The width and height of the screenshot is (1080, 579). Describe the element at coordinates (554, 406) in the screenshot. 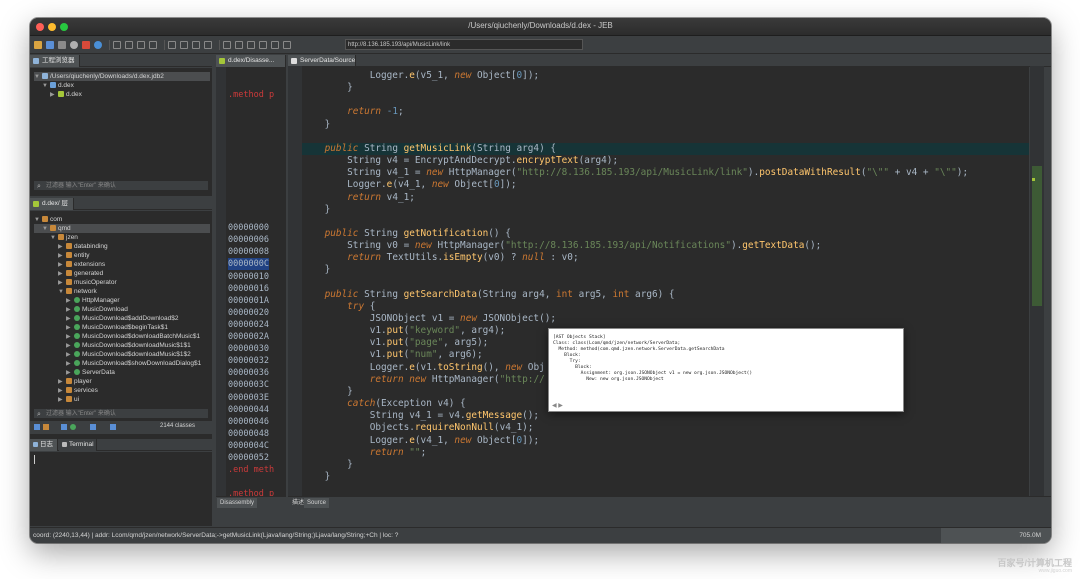

I see `back-arrow-icon: ◀` at that location.